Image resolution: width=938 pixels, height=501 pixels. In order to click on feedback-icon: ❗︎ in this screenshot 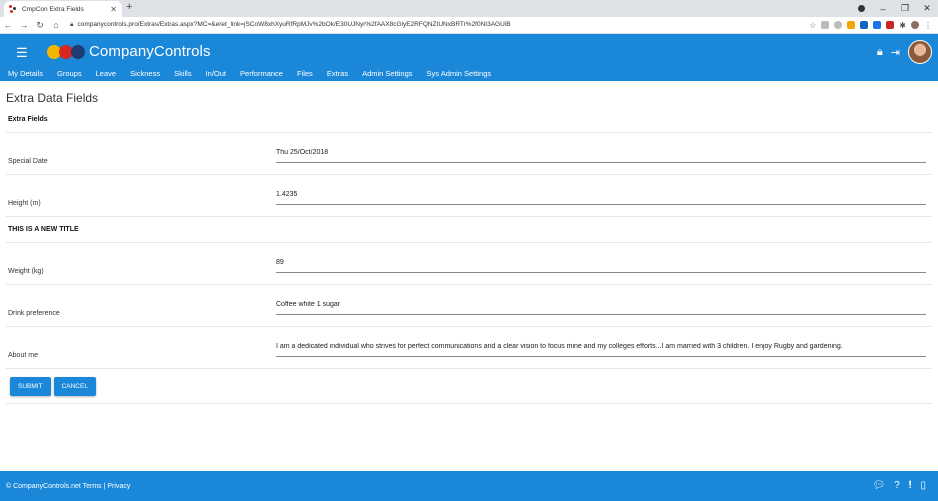, I will do `click(910, 485)`.